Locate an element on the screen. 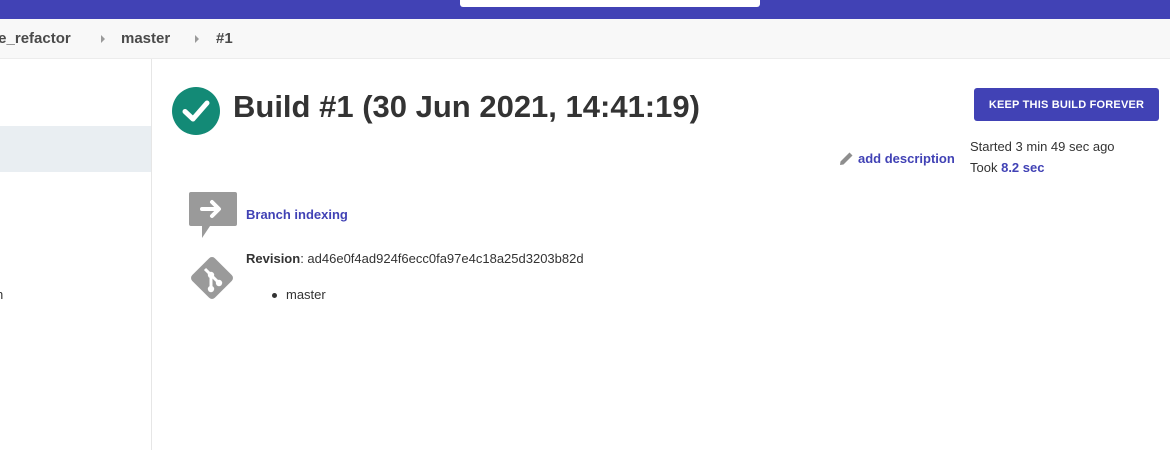  sidebar-item-label: n is located at coordinates (1, 294).